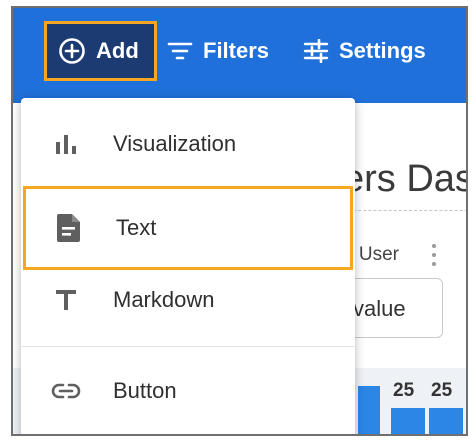 The image size is (474, 440). I want to click on menu-item-markdown: Markdown, so click(188, 300).